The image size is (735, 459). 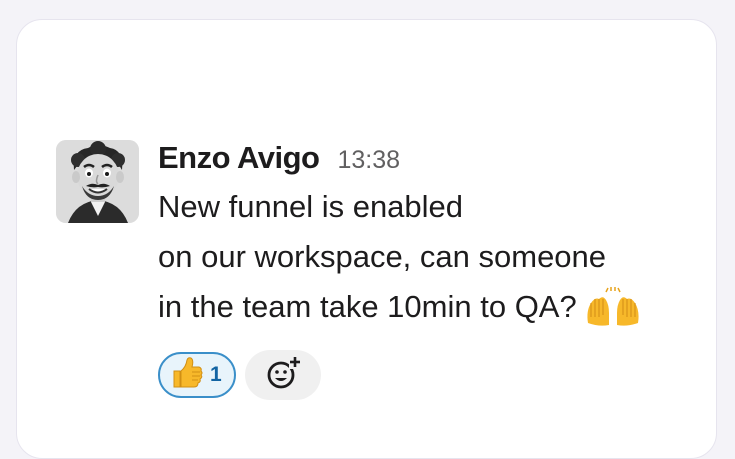 I want to click on message-text-line-1: New funnel is enabled, so click(x=311, y=206).